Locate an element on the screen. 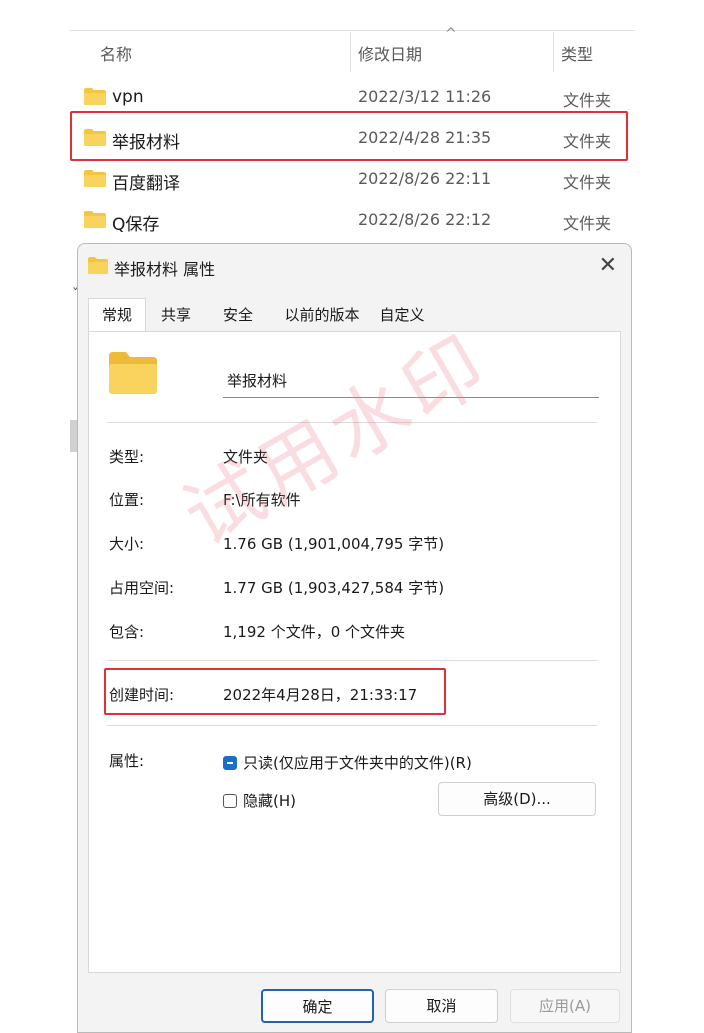  header-divider is located at coordinates (352, 30).